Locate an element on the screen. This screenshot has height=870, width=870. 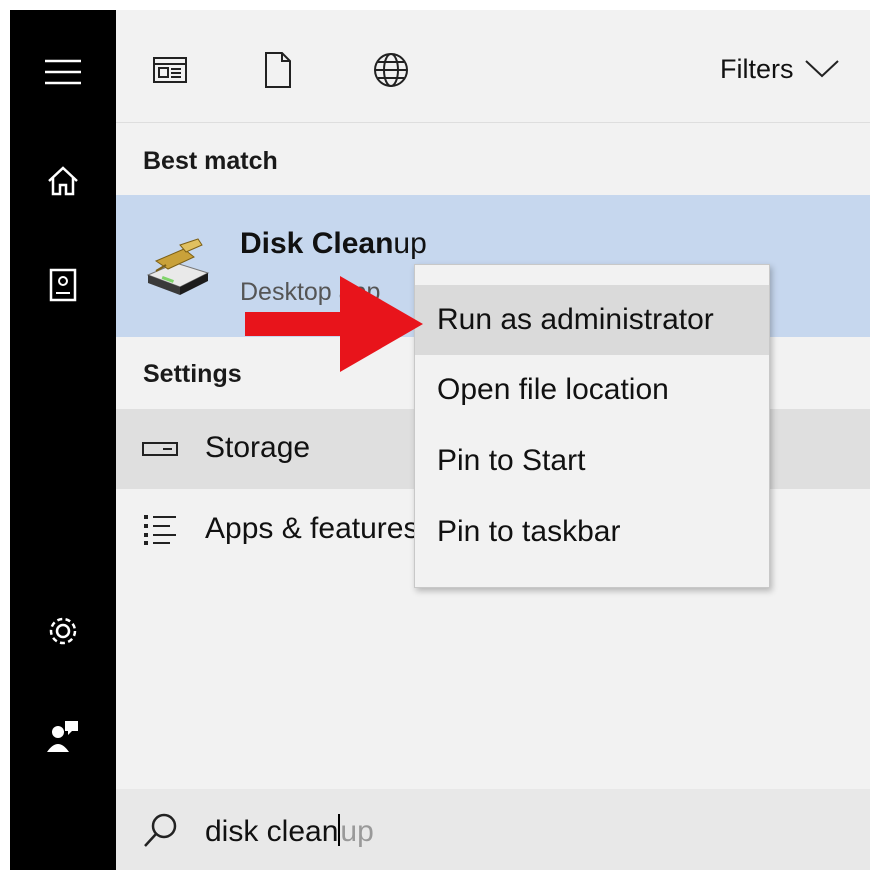
filters-button: Filters is located at coordinates (780, 69).